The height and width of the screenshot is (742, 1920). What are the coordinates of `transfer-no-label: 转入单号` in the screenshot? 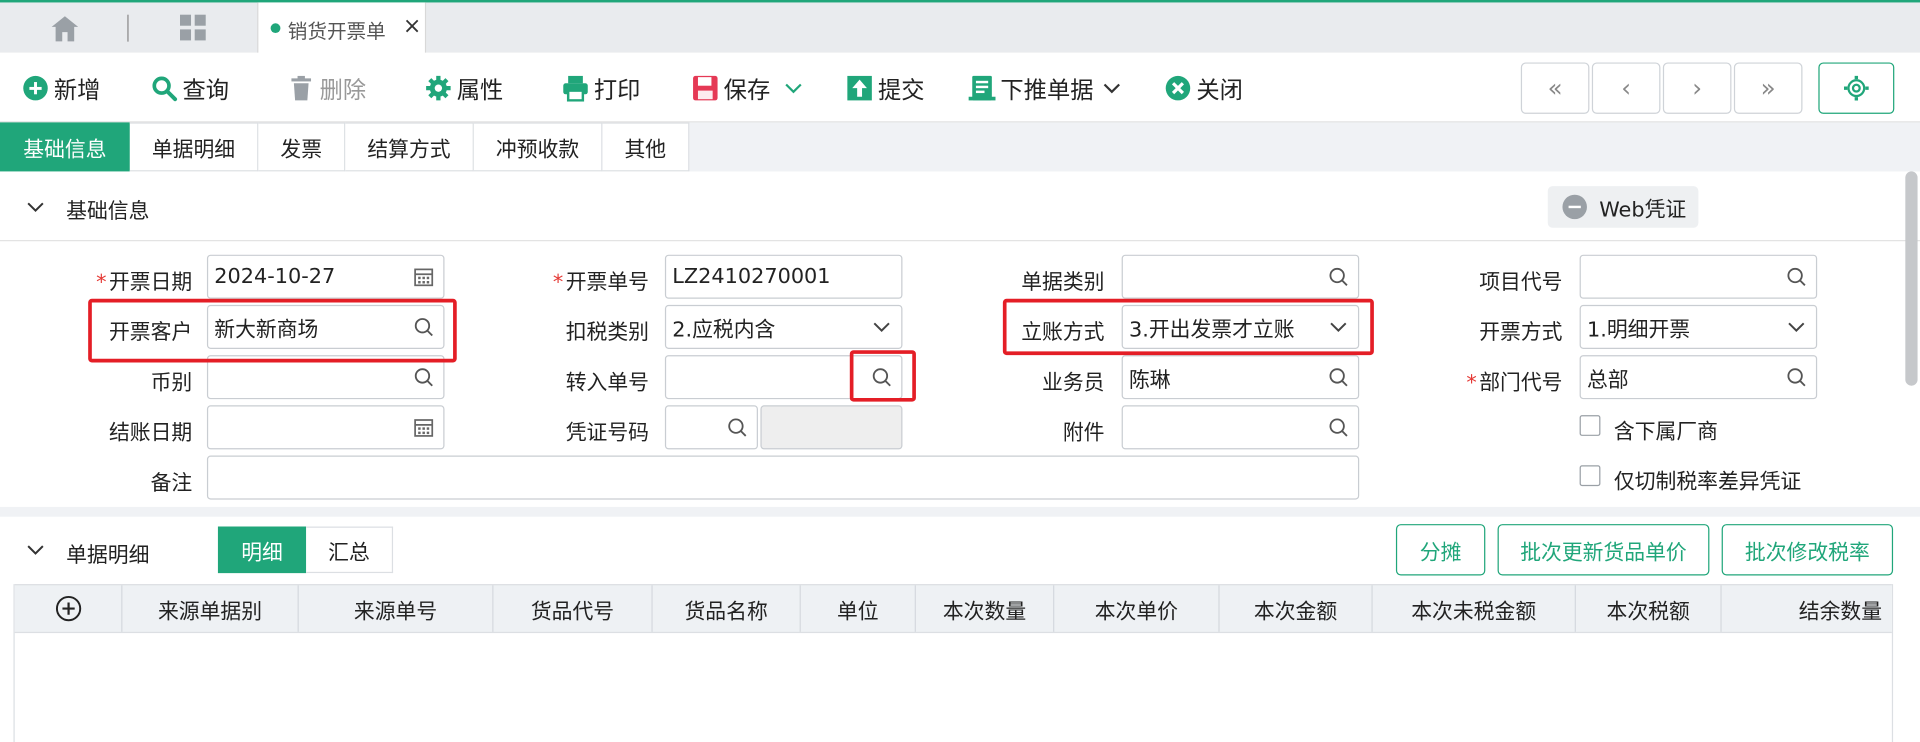 It's located at (607, 383).